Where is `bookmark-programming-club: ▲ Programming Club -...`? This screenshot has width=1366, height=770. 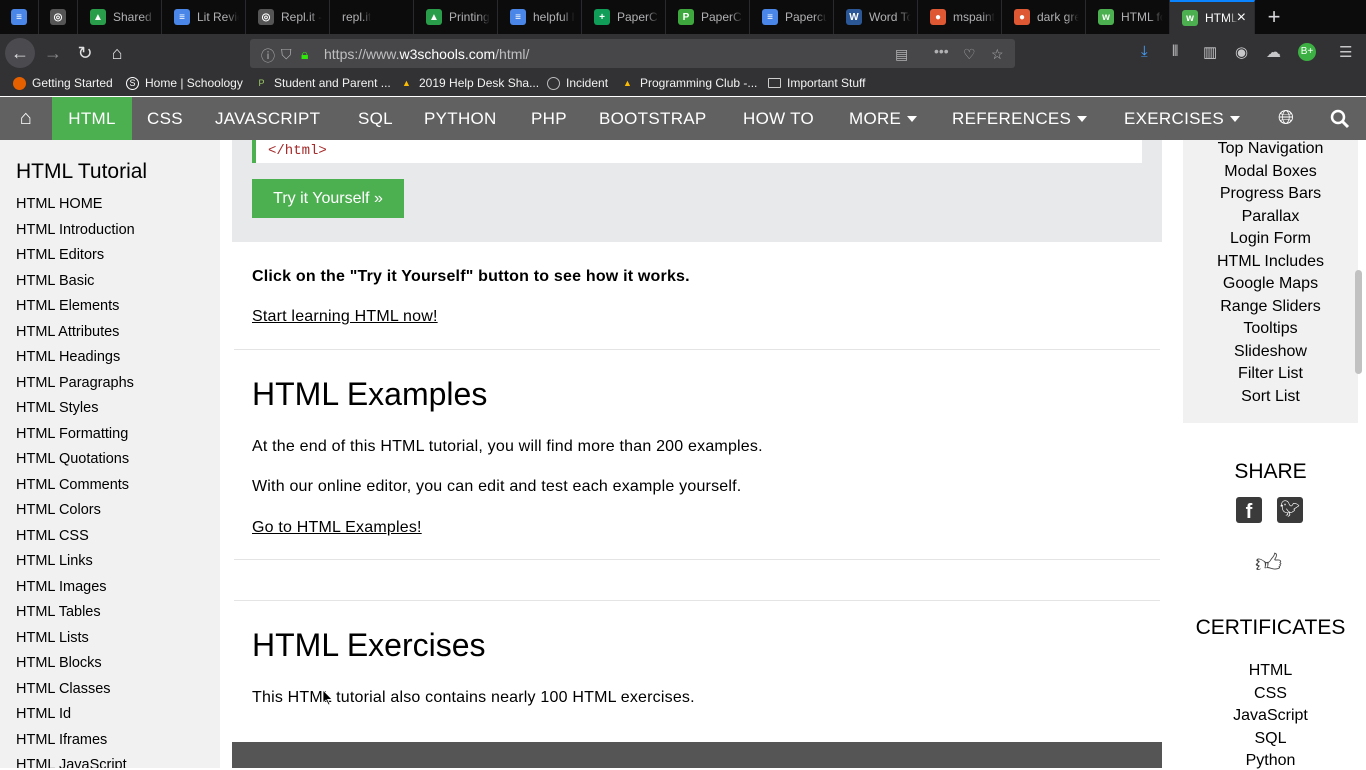 bookmark-programming-club: ▲ Programming Club -... is located at coordinates (689, 83).